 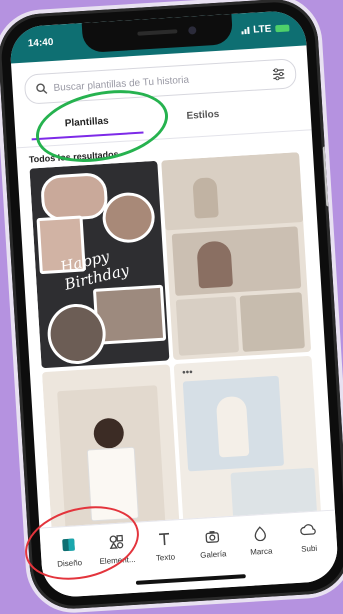 What do you see at coordinates (190, 579) in the screenshot?
I see `home-indicator` at bounding box center [190, 579].